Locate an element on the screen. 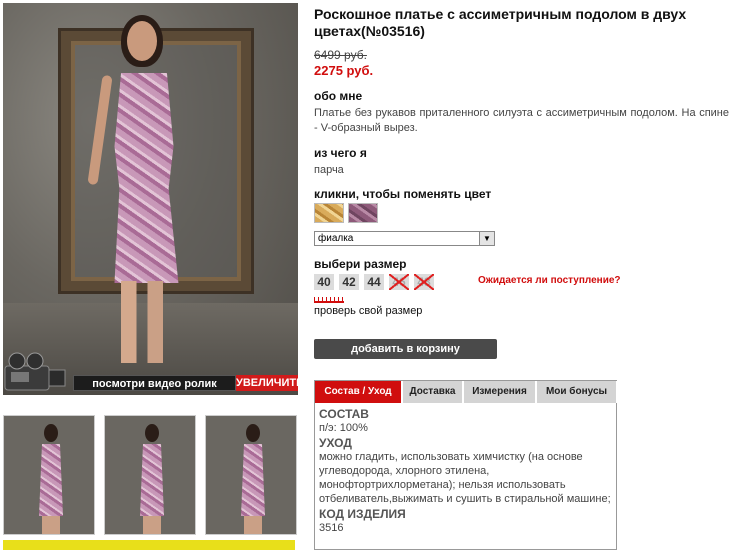  care-heading: УХОД is located at coordinates (335, 443).